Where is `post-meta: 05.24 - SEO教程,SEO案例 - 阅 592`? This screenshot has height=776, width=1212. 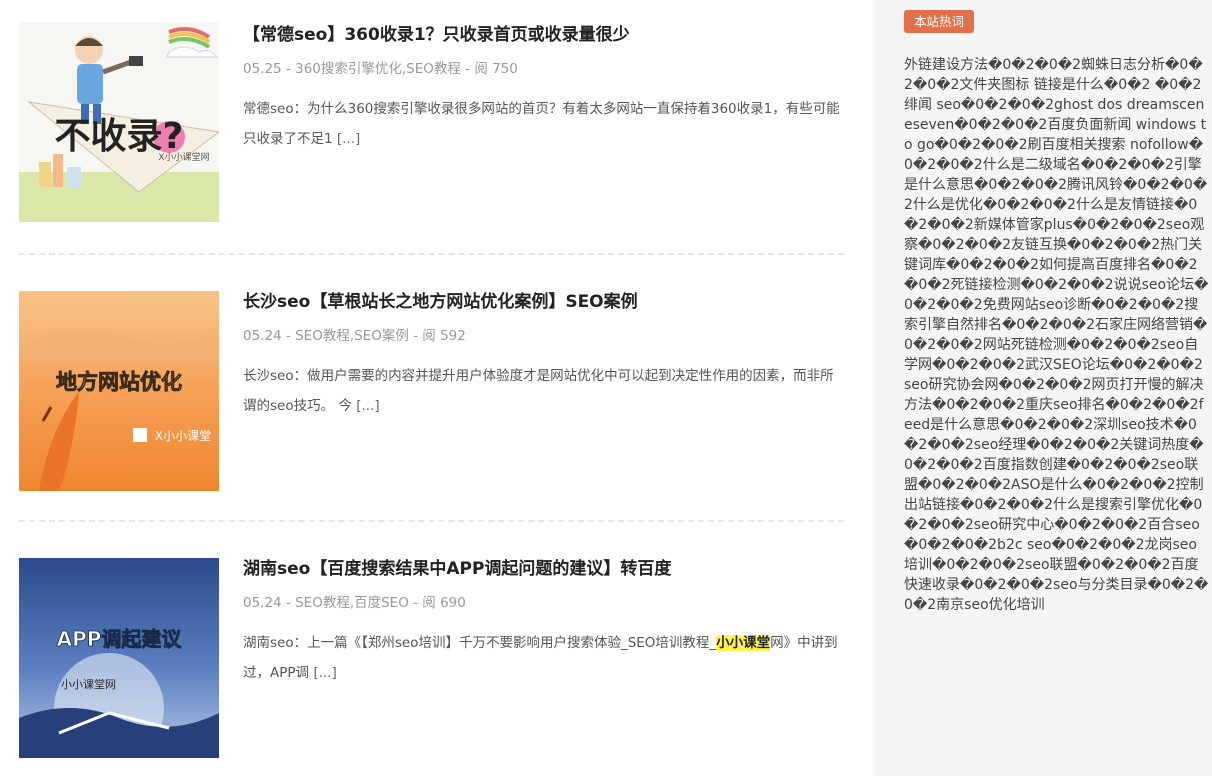 post-meta: 05.24 - SEO教程,SEO案例 - 阅 592 is located at coordinates (354, 336).